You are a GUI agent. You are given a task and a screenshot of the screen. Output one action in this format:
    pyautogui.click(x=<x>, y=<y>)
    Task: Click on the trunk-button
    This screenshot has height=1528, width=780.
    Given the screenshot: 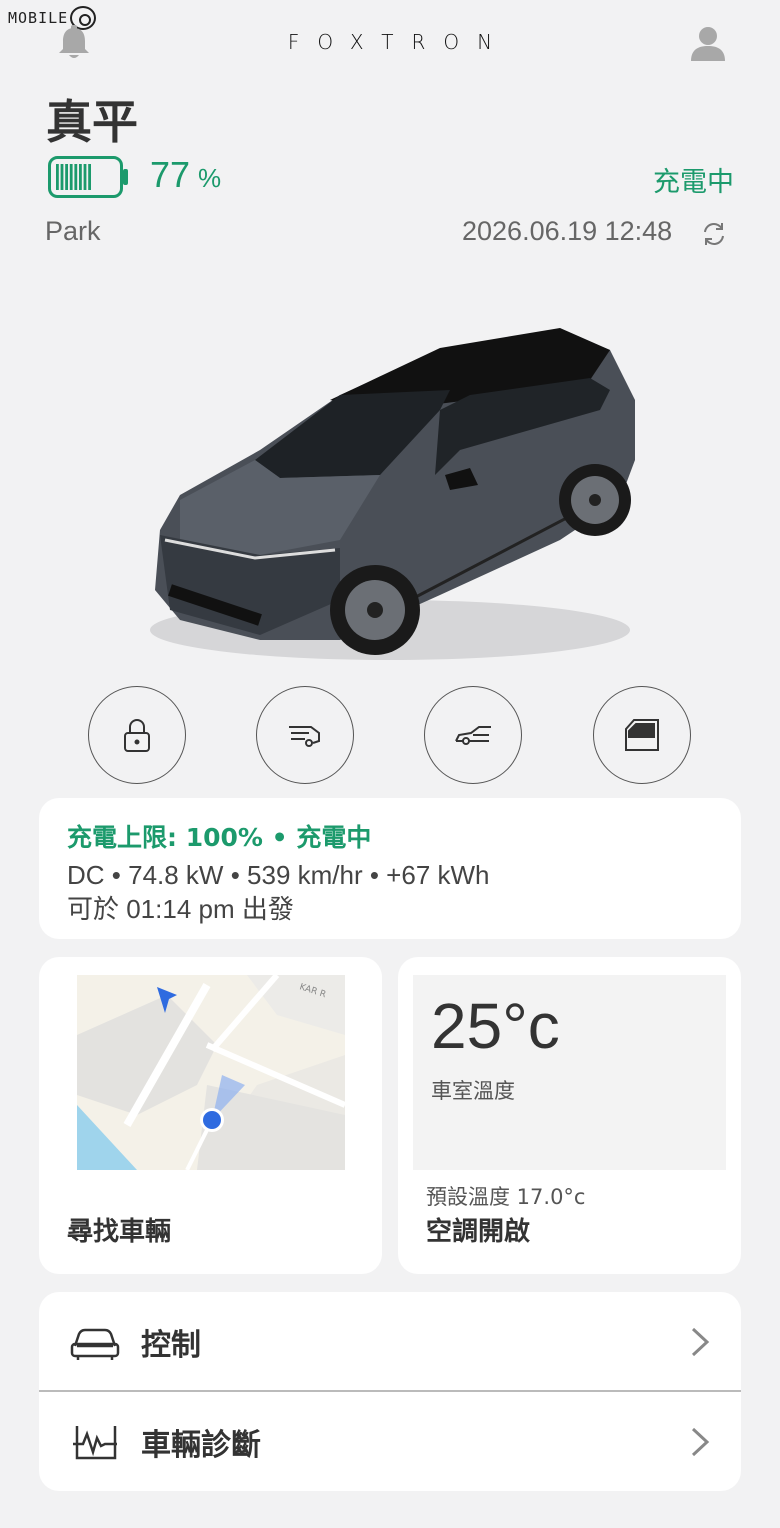 What is the action you would take?
    pyautogui.click(x=305, y=735)
    